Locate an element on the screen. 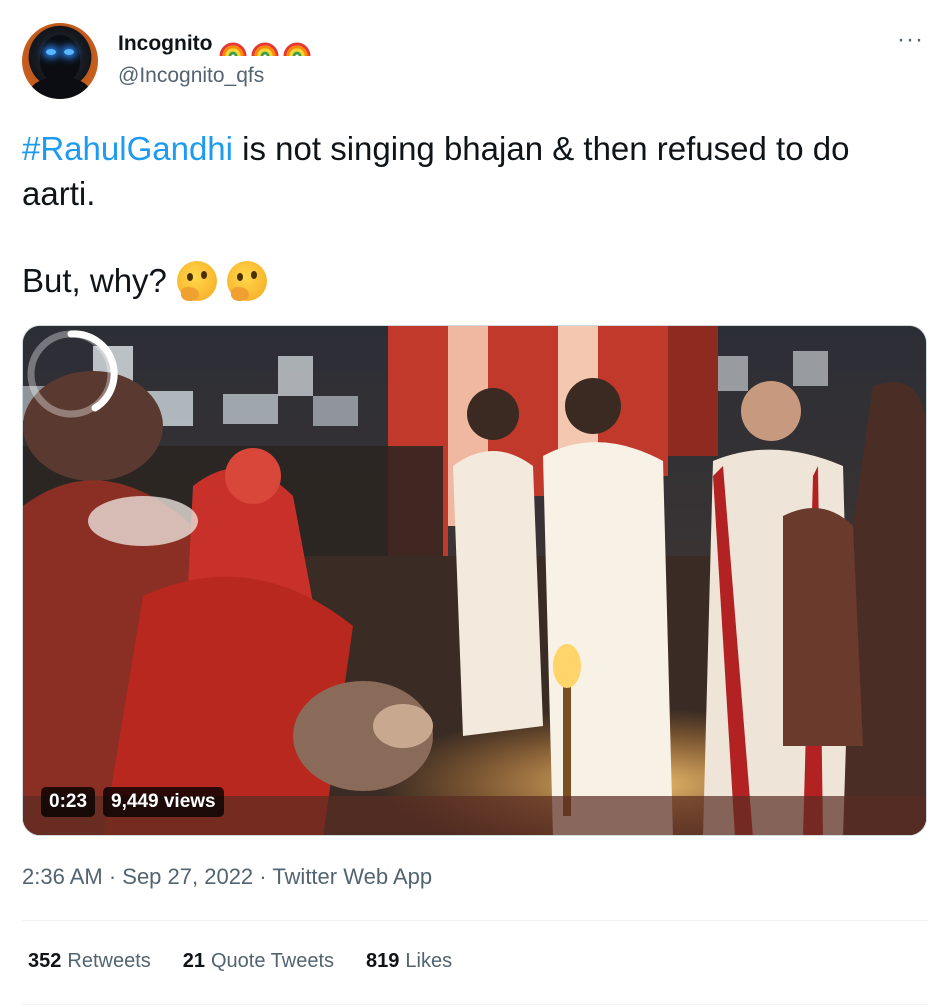 The width and height of the screenshot is (950, 1008). quote-tweets-stat: 21 Quote Tweets is located at coordinates (258, 961).